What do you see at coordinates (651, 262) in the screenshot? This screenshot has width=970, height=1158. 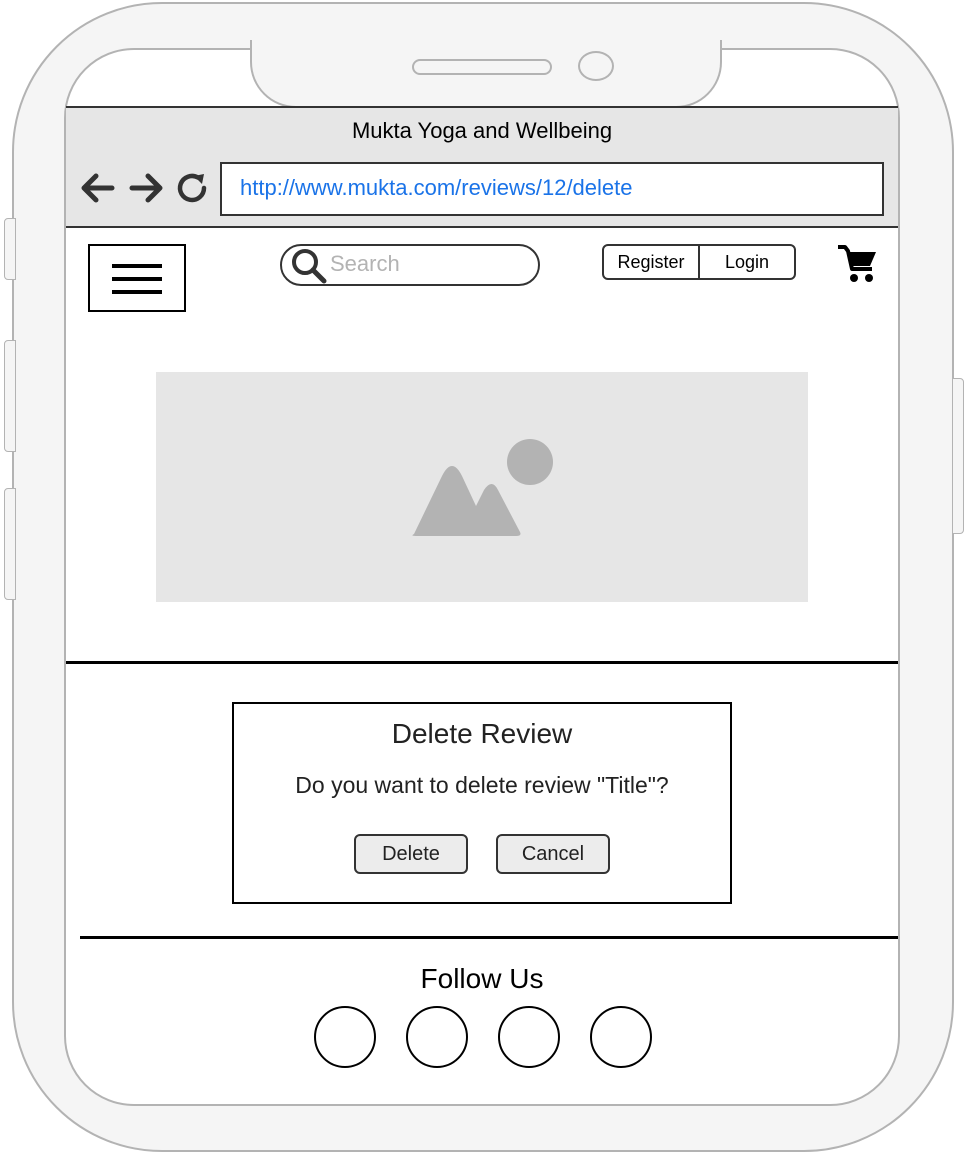 I see `register-button: Register` at bounding box center [651, 262].